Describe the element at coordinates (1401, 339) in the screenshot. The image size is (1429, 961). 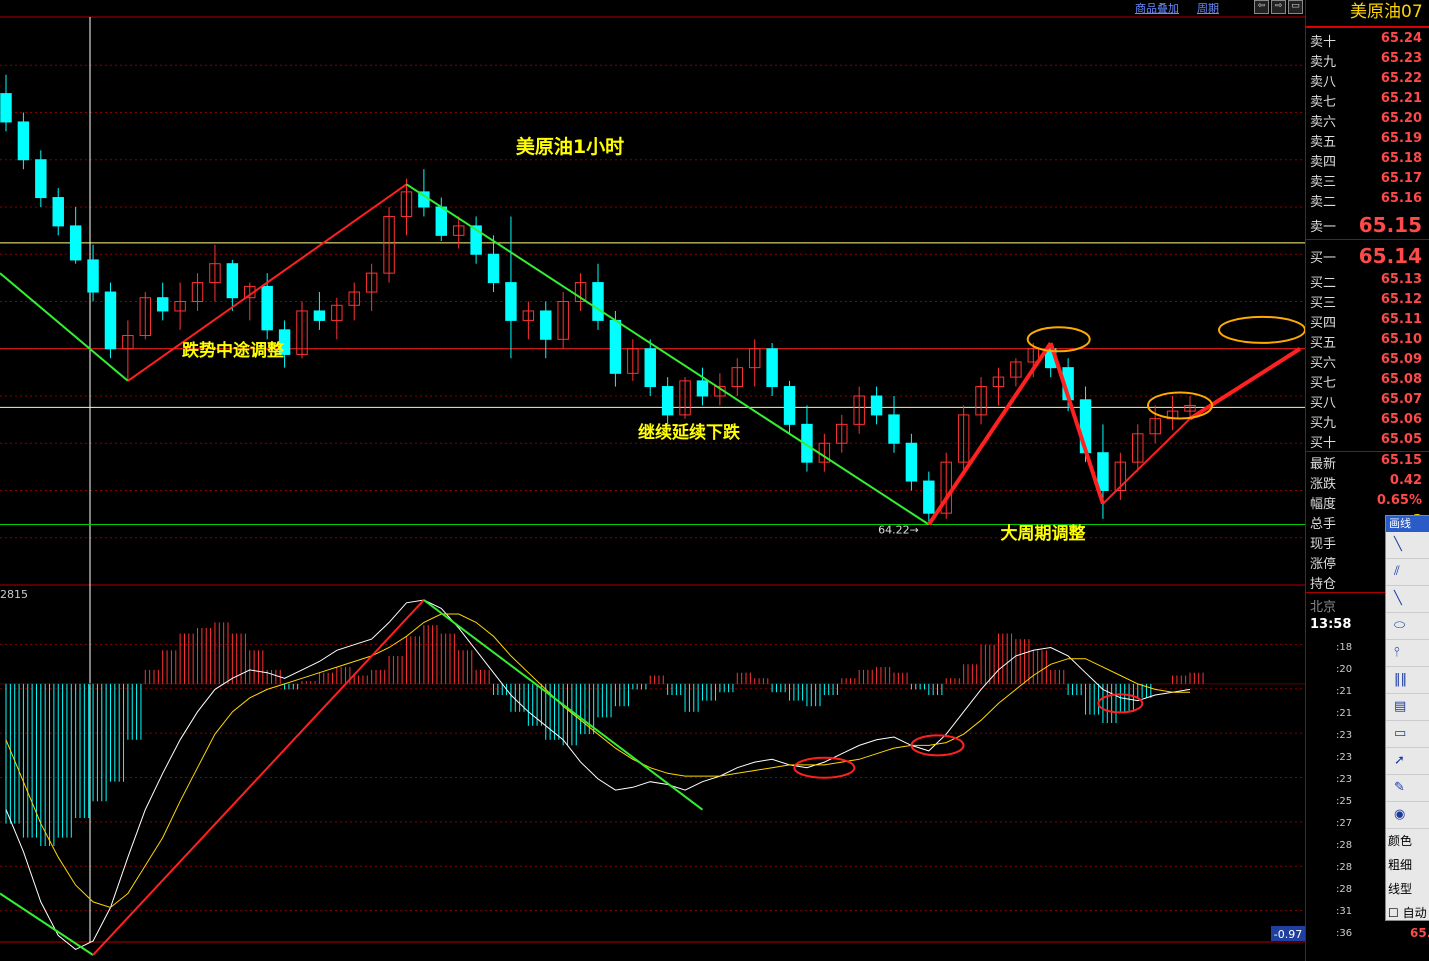
I see `bid-row-value: 65.10` at that location.